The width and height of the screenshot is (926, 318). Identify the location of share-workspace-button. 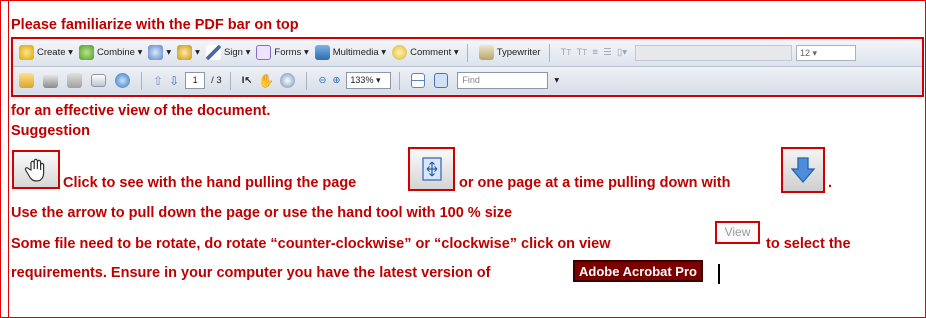
(124, 80).